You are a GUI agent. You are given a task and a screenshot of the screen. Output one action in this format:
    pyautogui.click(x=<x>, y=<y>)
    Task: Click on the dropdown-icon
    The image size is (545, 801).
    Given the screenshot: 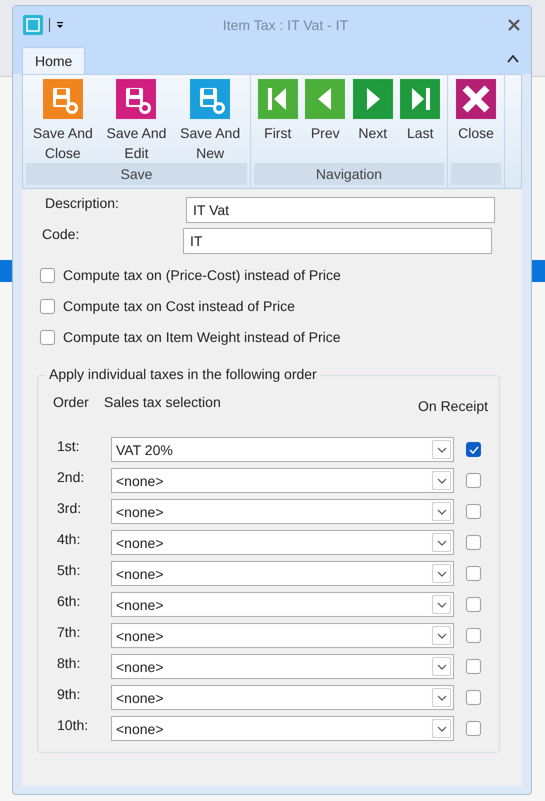 What is the action you would take?
    pyautogui.click(x=60, y=25)
    